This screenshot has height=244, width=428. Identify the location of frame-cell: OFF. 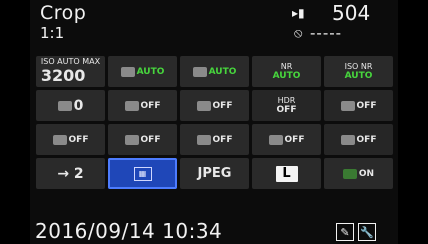
(142, 139).